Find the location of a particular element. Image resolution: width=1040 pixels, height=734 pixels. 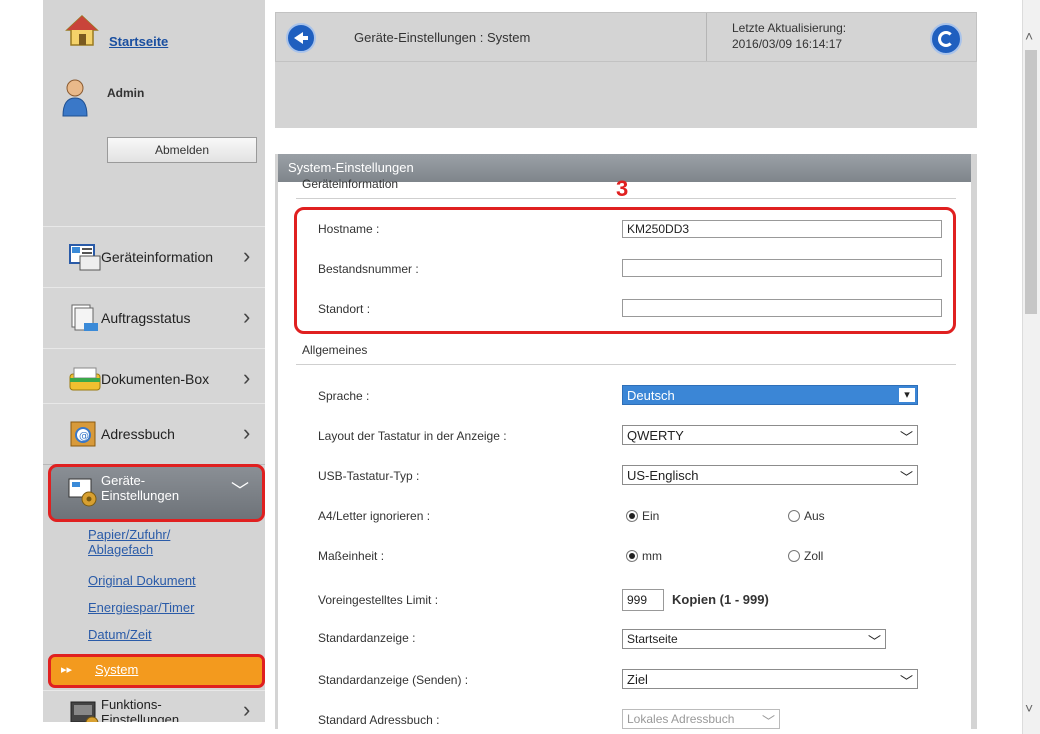

section-device-info: Geräteinformation is located at coordinates (350, 184).